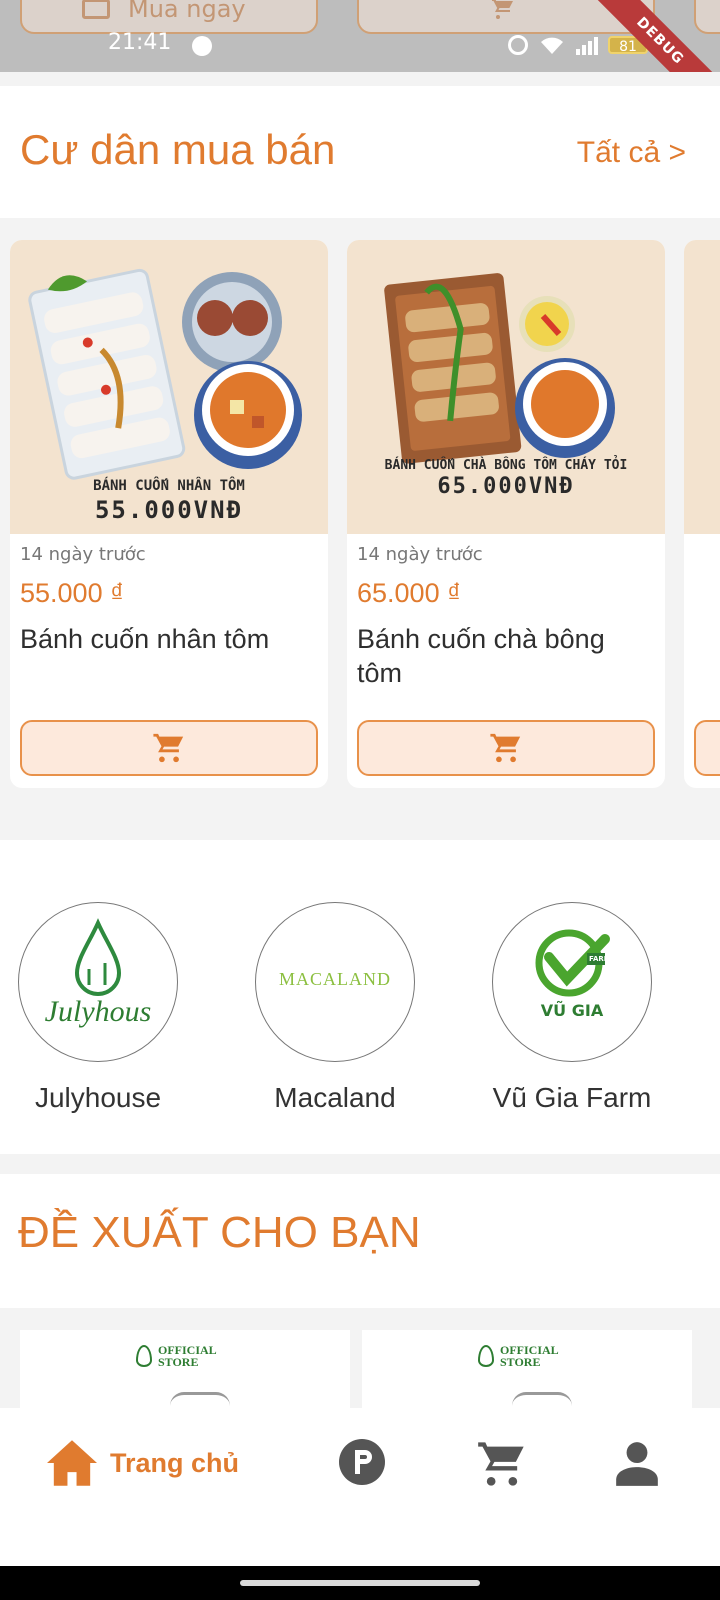 The height and width of the screenshot is (1600, 720). Describe the element at coordinates (72, 593) in the screenshot. I see `product-price: 55.000 ₫` at that location.